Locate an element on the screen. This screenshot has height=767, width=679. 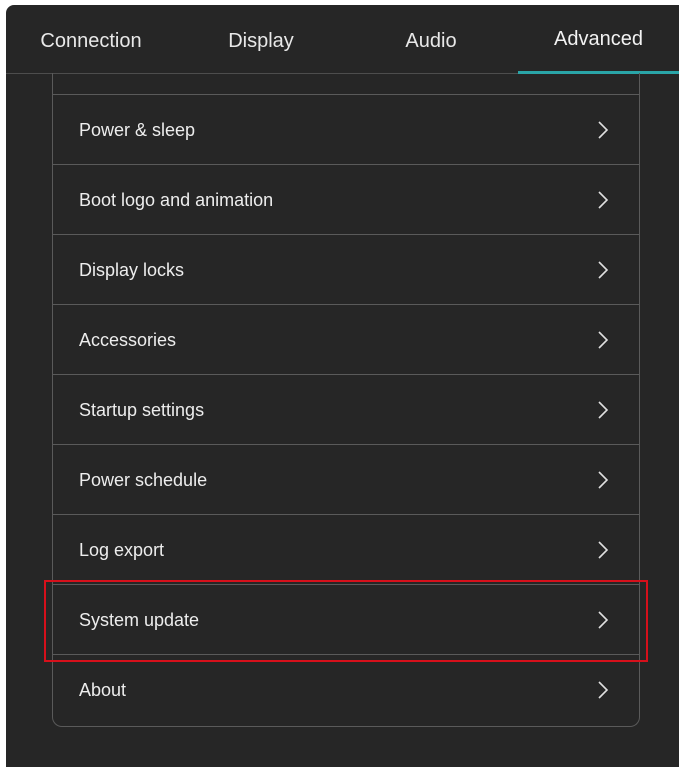
tab-bar: Connection Display Audio Advanced is located at coordinates (342, 39).